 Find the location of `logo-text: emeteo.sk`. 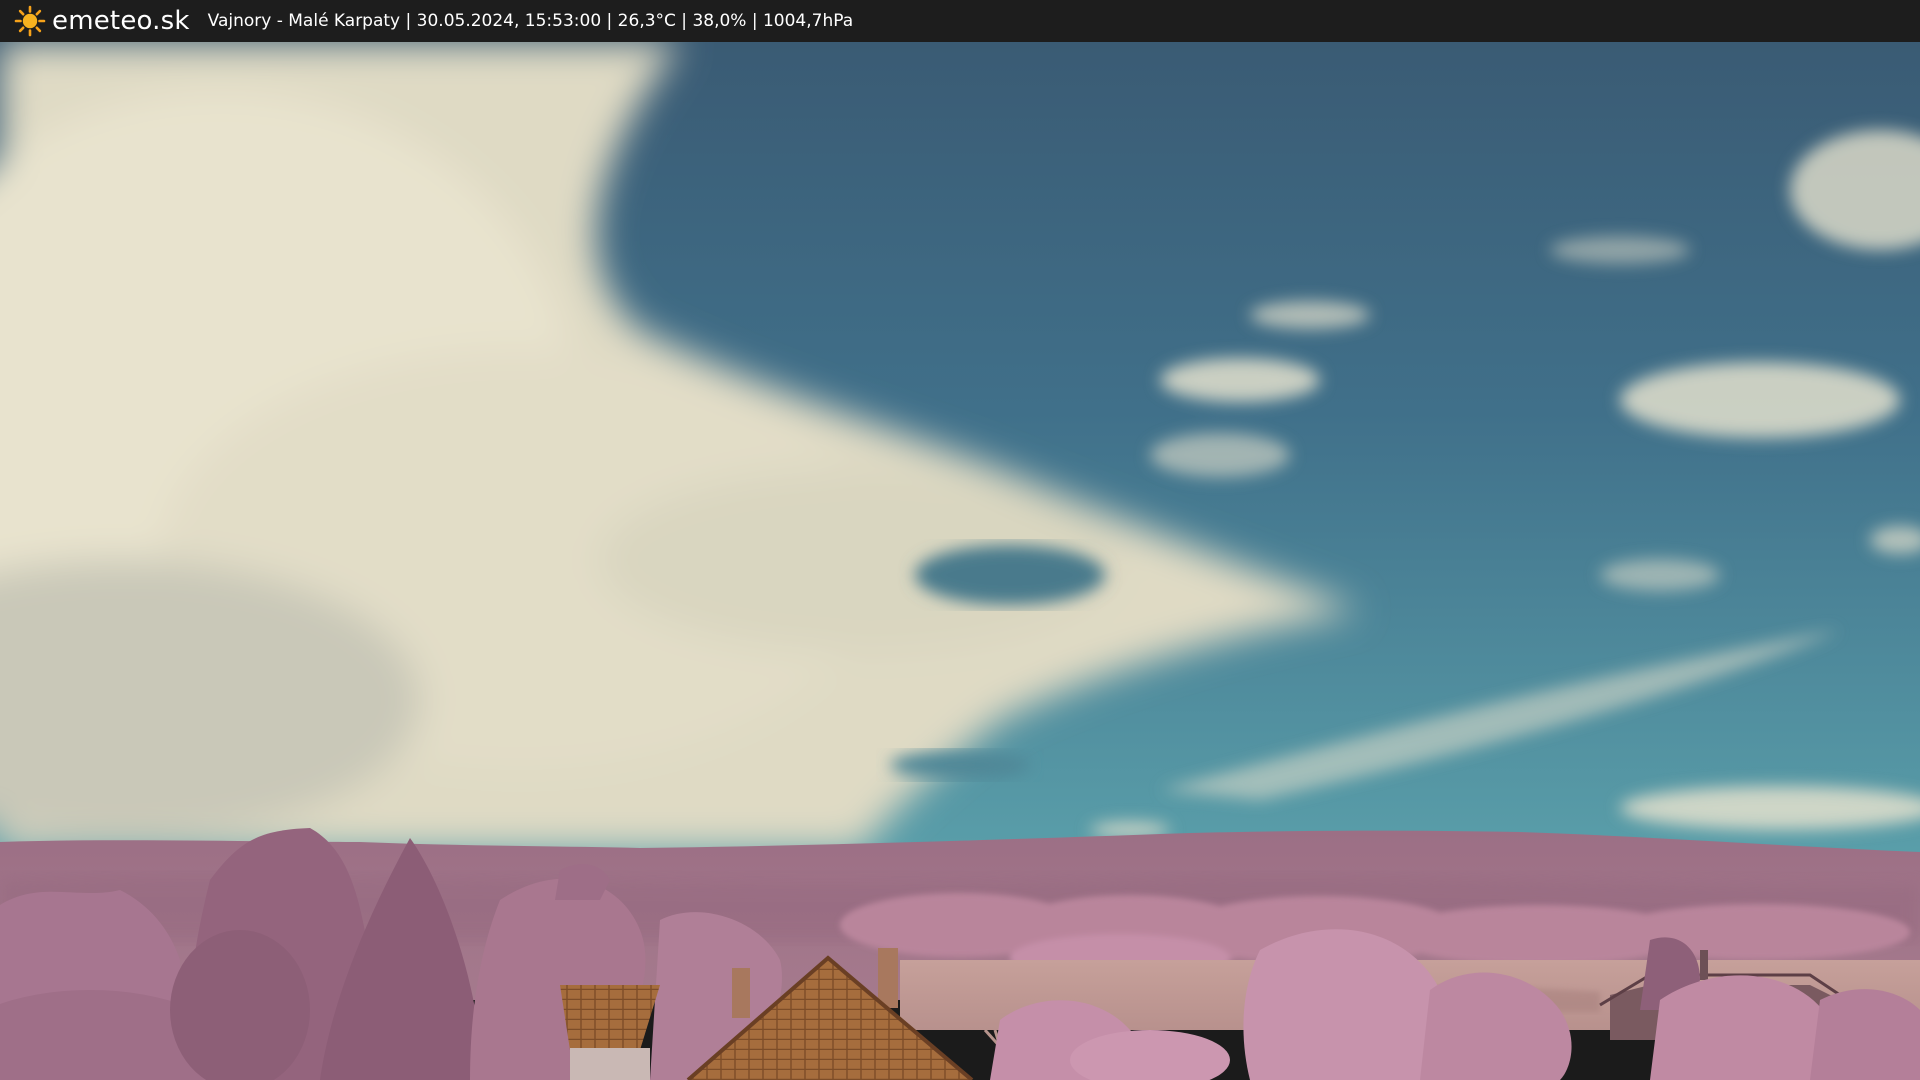

logo-text: emeteo.sk is located at coordinates (121, 21).